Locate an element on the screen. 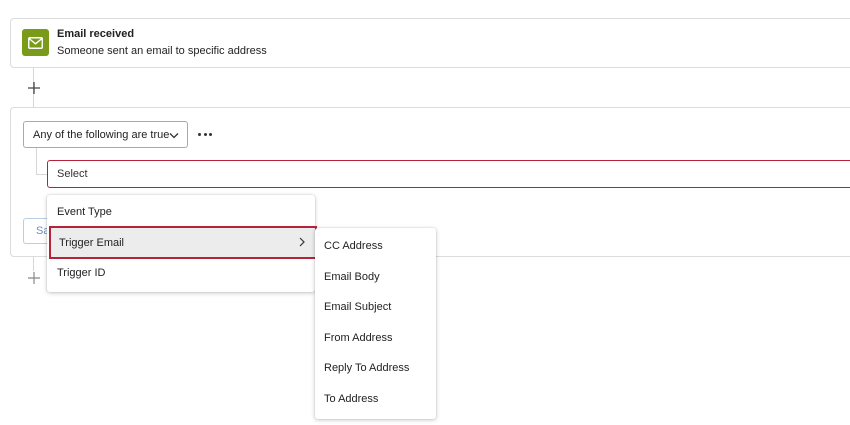 The image size is (850, 425). chevron-down-icon is located at coordinates (174, 136).